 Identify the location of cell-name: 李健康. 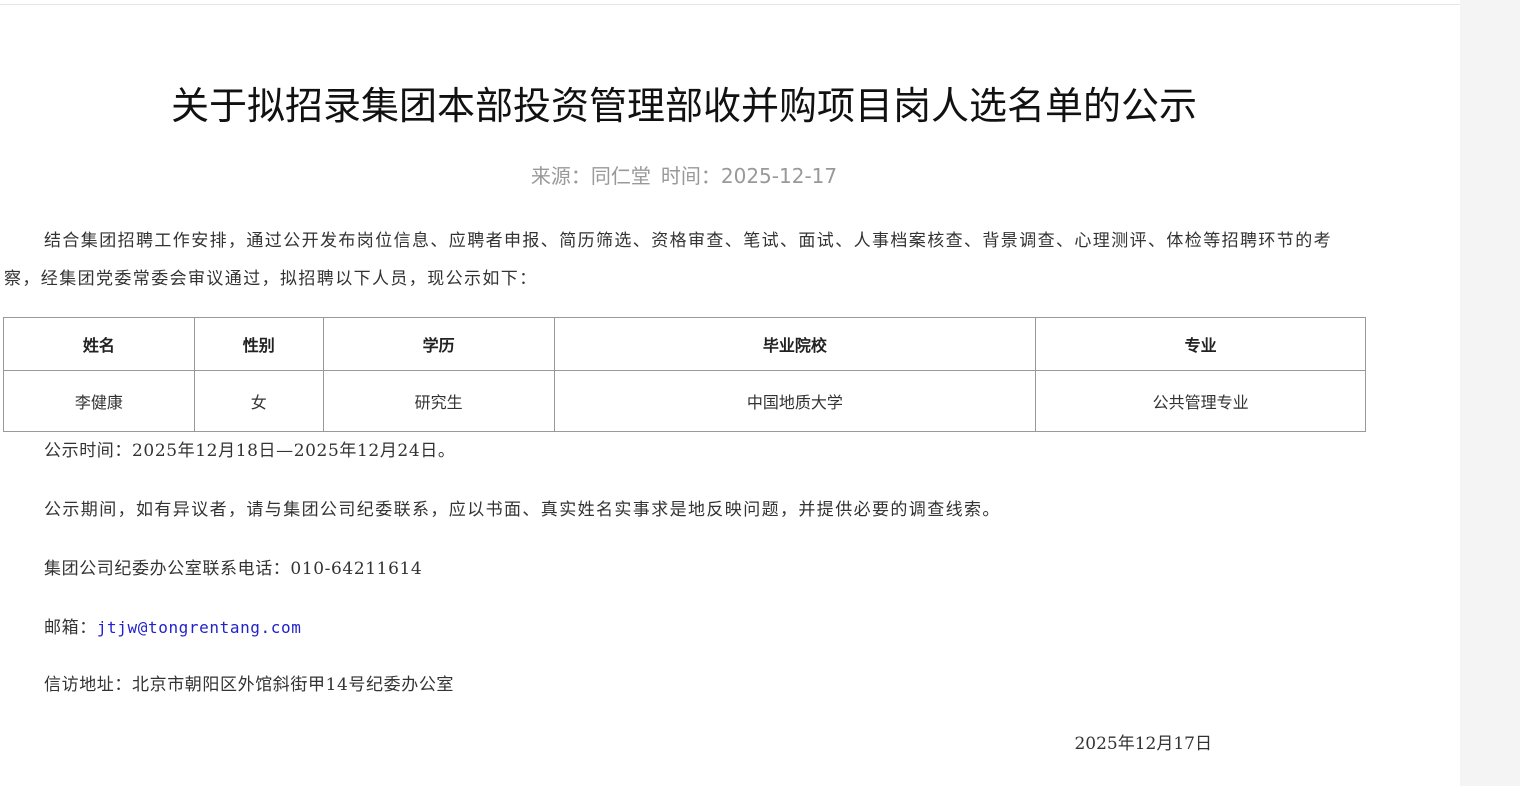
(99, 401).